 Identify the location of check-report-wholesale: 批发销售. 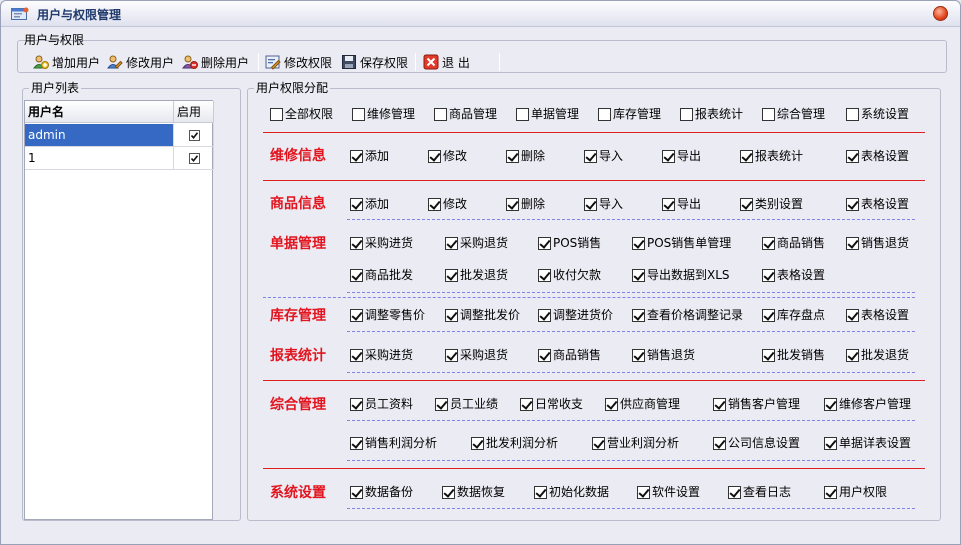
(793, 355).